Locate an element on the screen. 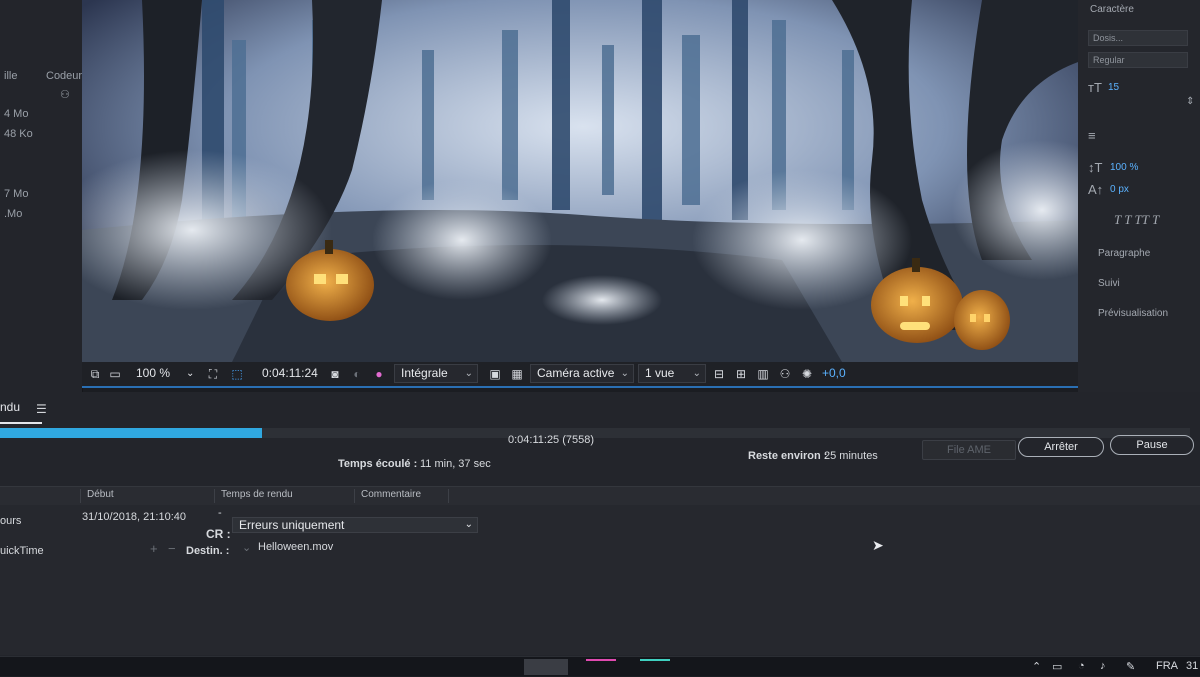  exposure-icon: ✺ is located at coordinates (807, 374).